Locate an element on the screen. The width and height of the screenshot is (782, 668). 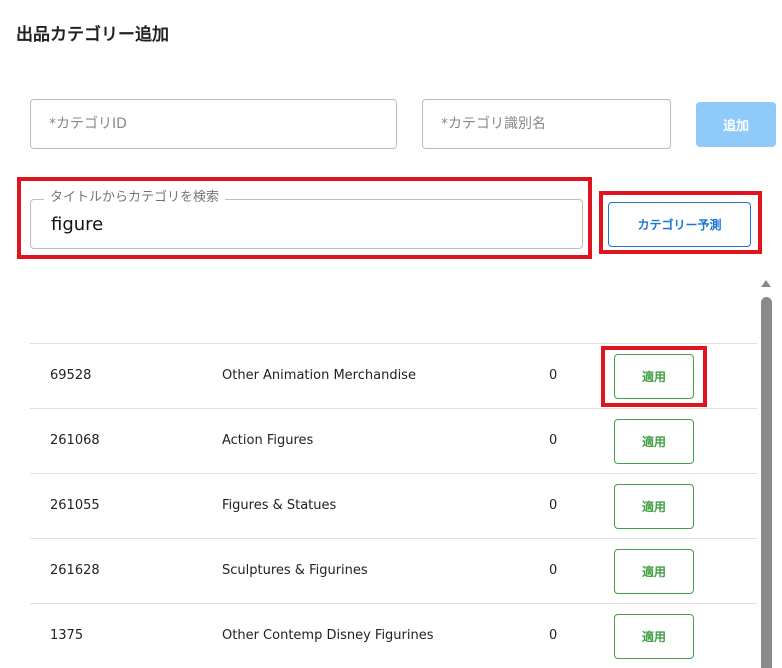
scrollbar-thumb is located at coordinates (766, 482).